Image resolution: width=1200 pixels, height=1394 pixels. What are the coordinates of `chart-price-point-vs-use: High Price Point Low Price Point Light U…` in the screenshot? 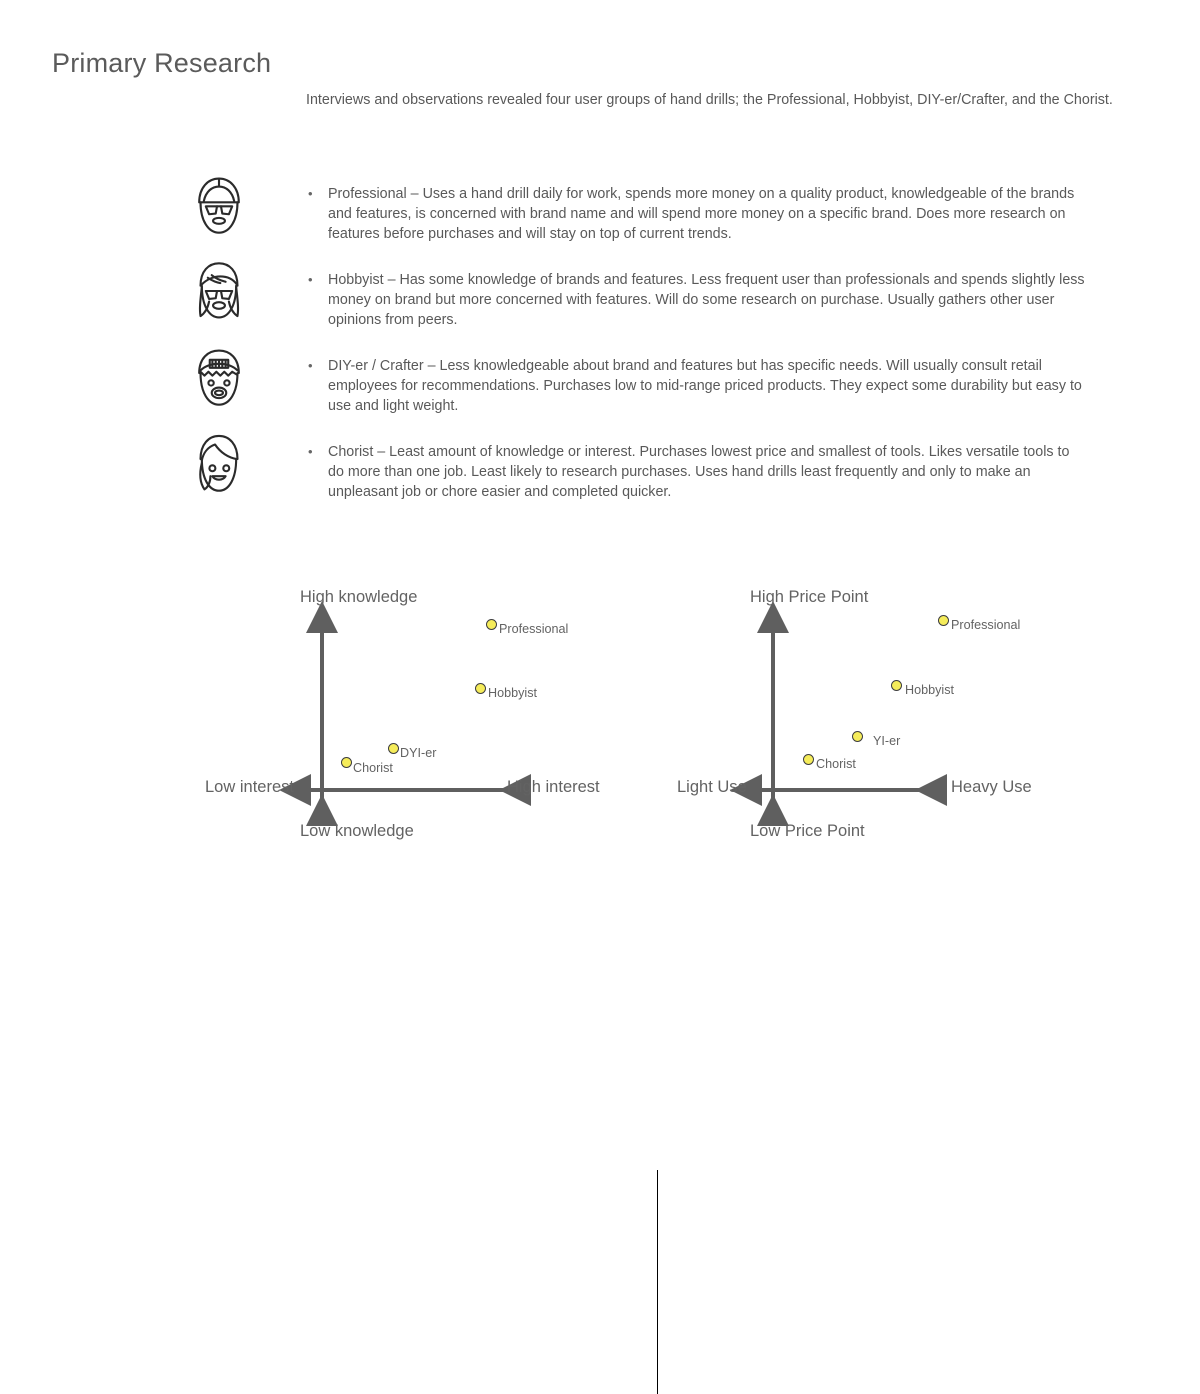 It's located at (875, 720).